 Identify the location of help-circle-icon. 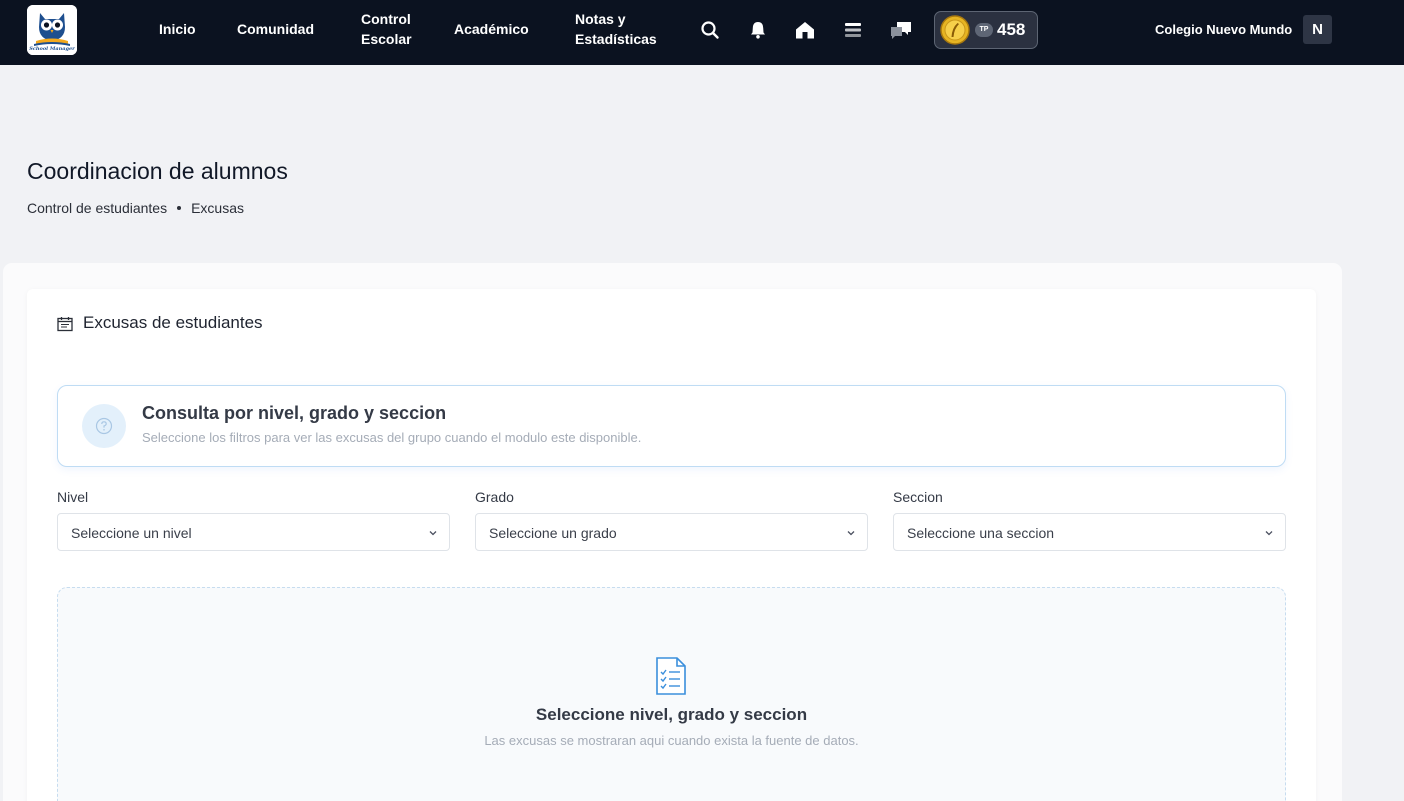
(104, 426).